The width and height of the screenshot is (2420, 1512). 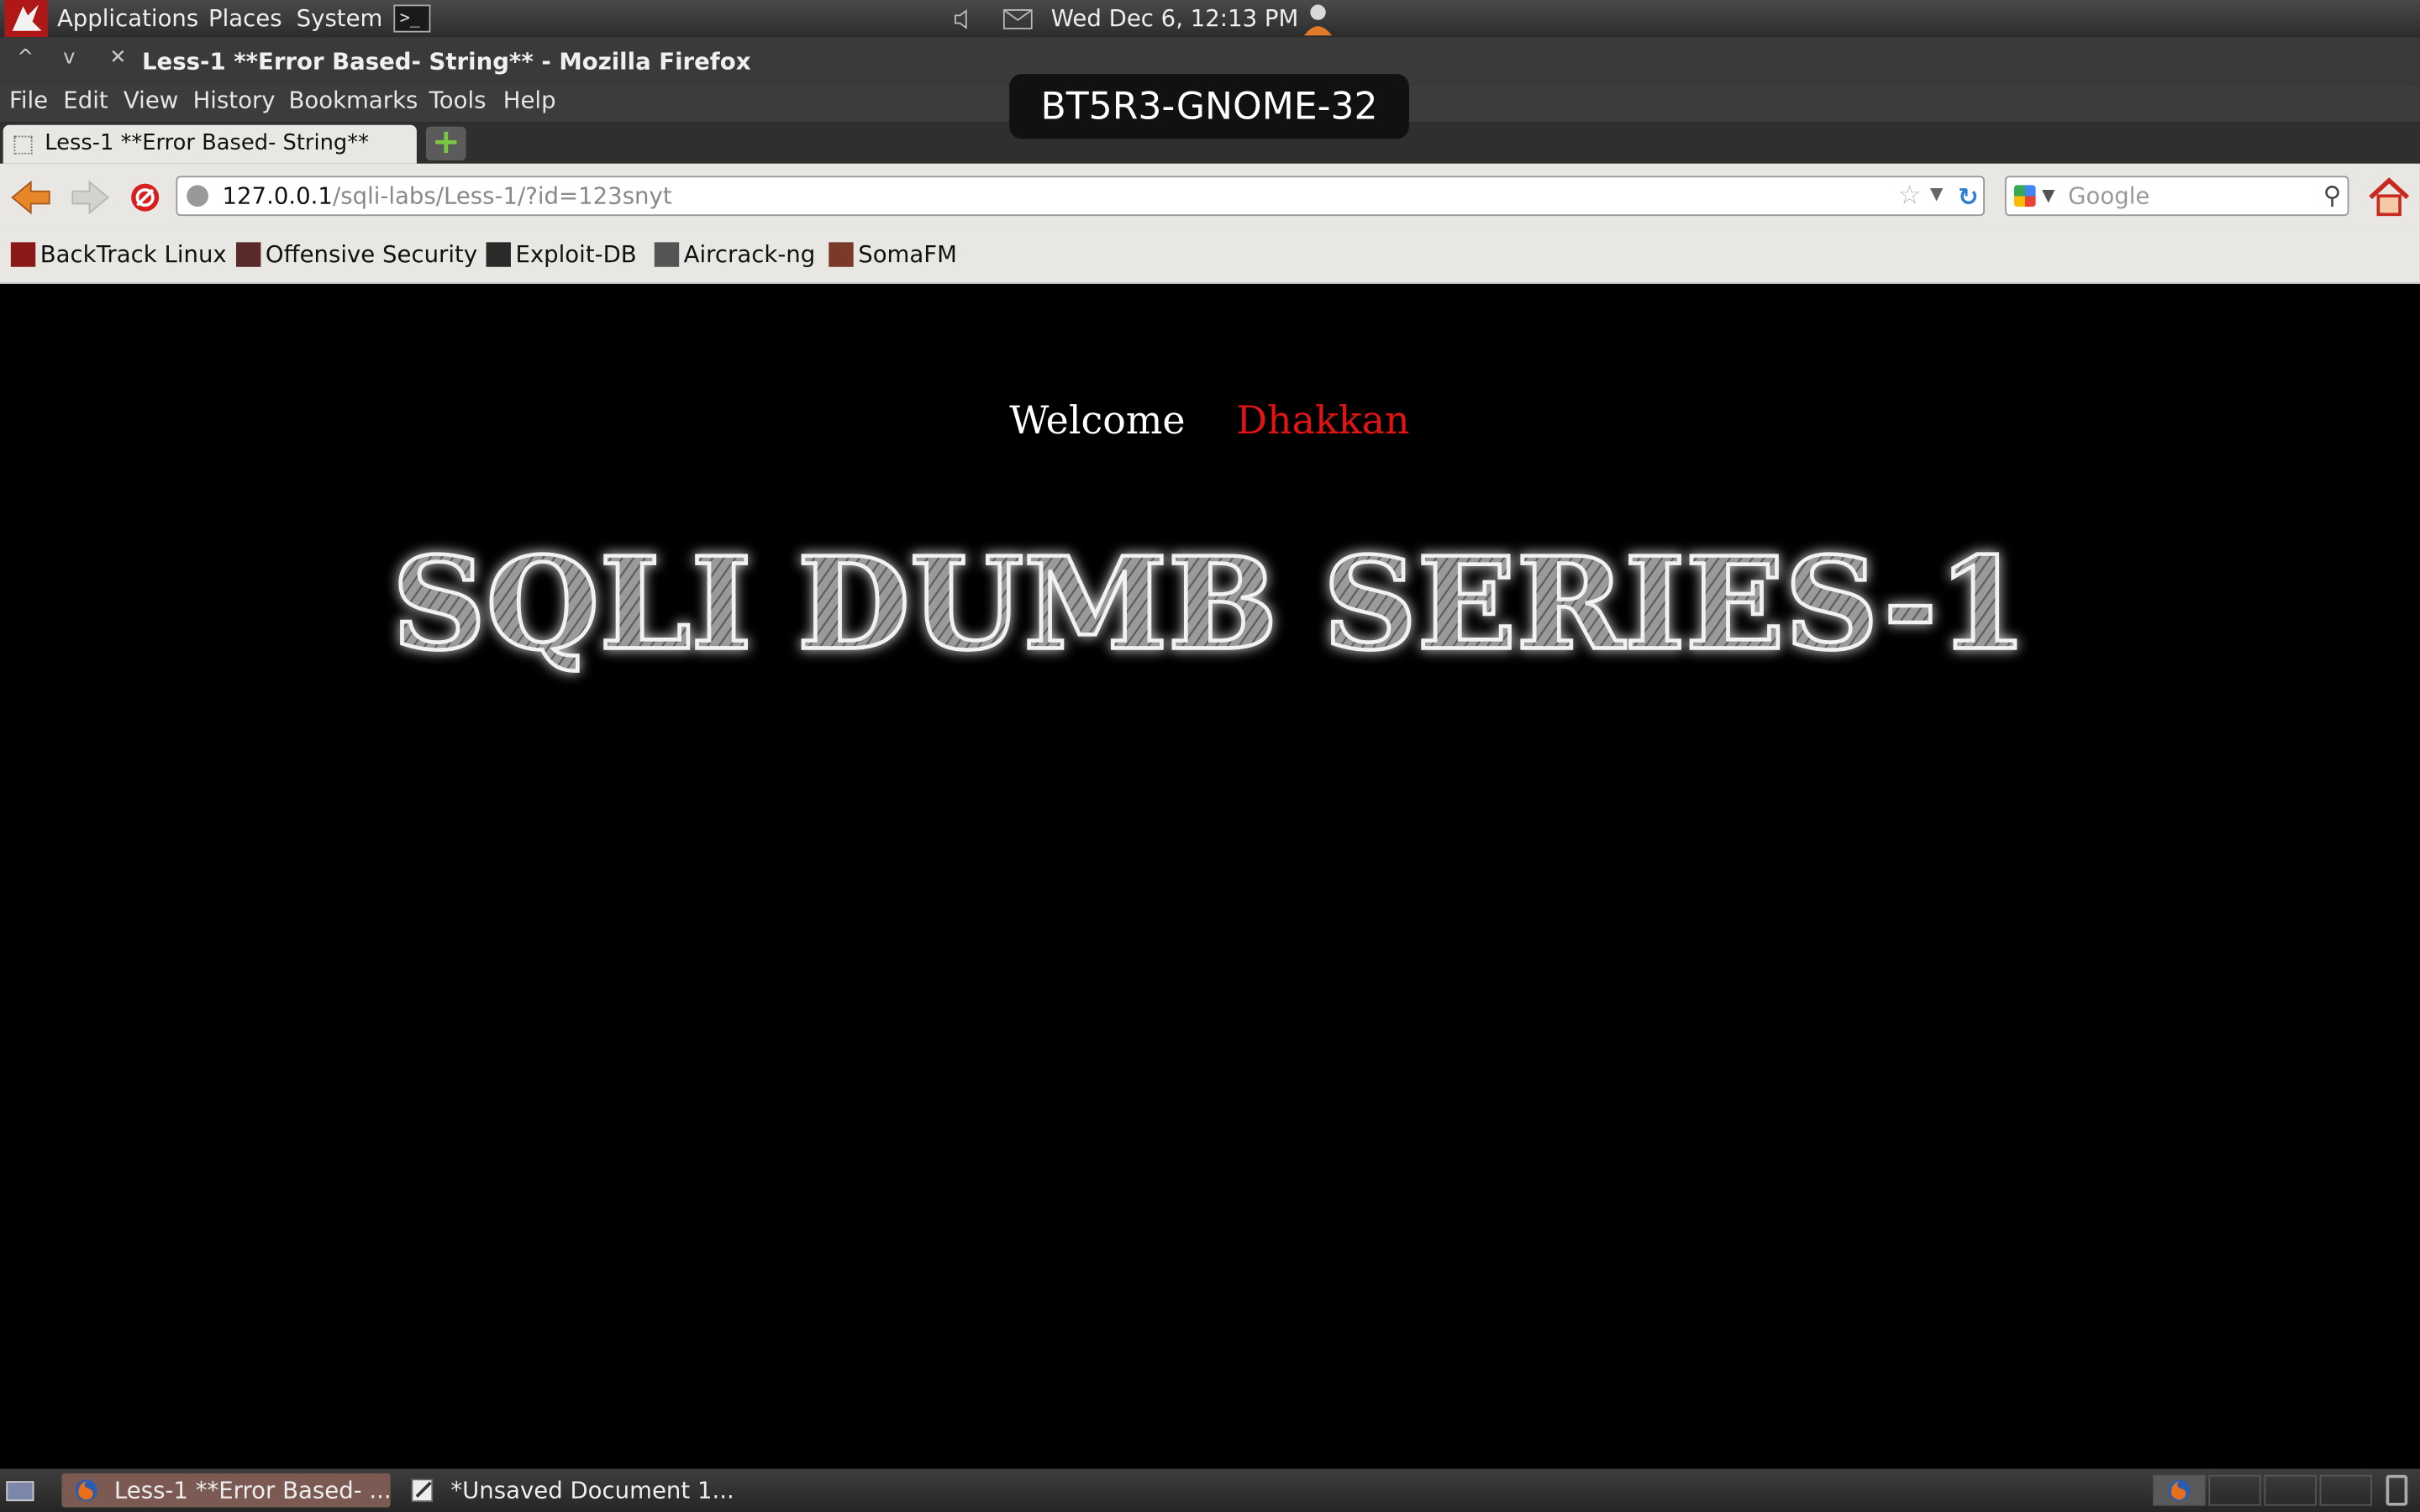 What do you see at coordinates (2048, 195) in the screenshot?
I see `search-engine-dropdown-icon: ▼` at bounding box center [2048, 195].